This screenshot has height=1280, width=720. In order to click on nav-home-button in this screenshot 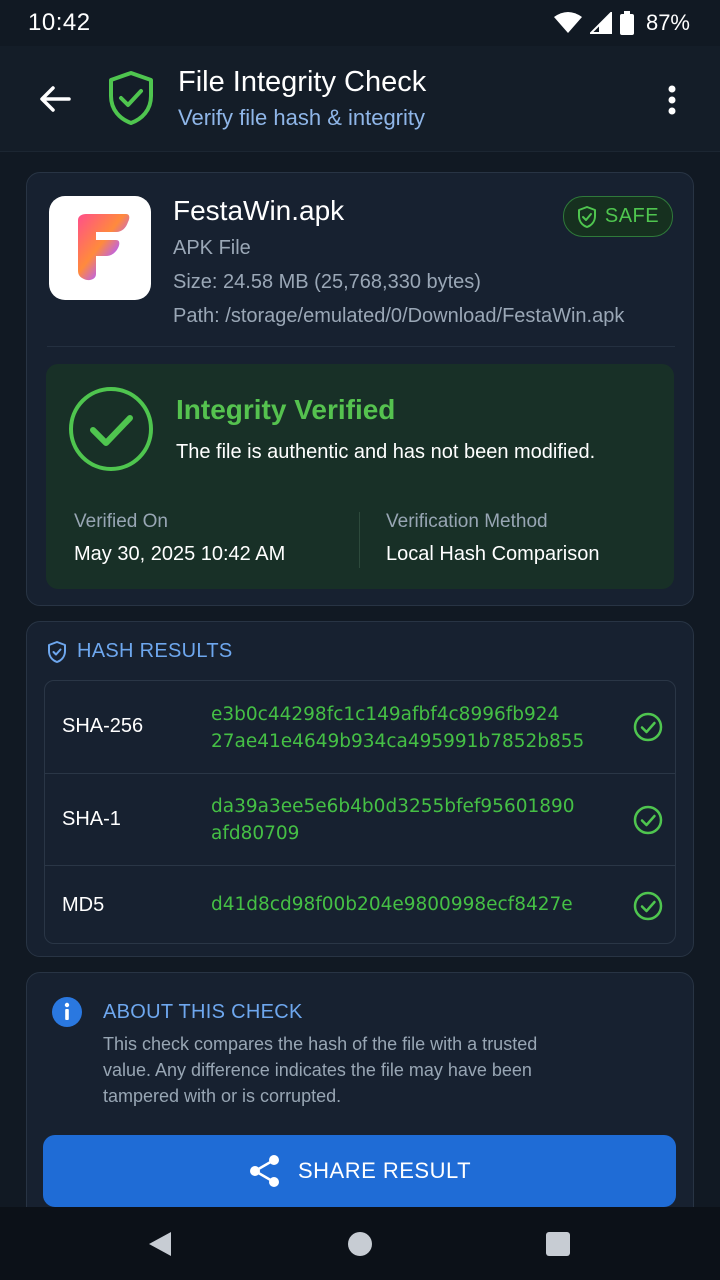, I will do `click(360, 1244)`.